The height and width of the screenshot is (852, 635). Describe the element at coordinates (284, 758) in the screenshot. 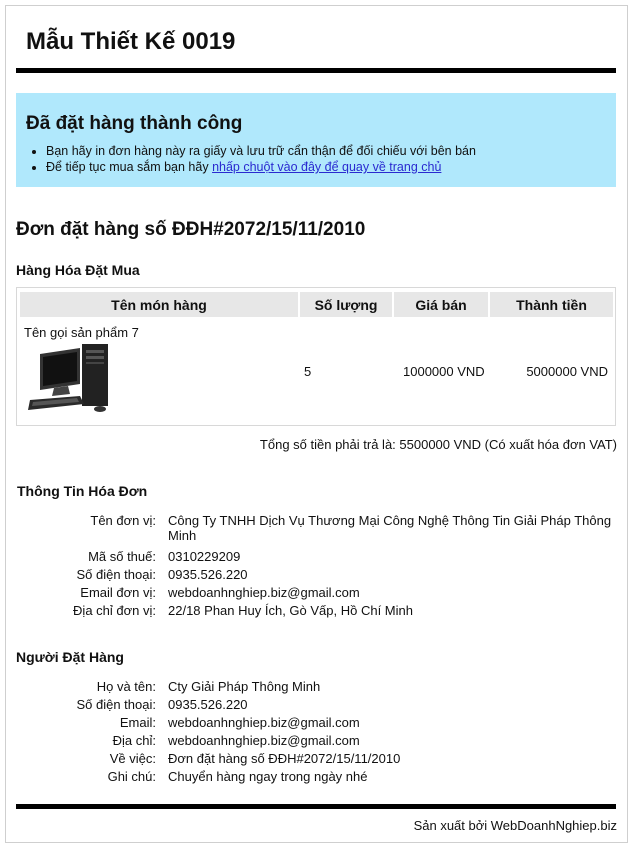

I see `buyer-field-value: Đơn đặt hàng số ĐĐH#2072/15/11/2010` at that location.